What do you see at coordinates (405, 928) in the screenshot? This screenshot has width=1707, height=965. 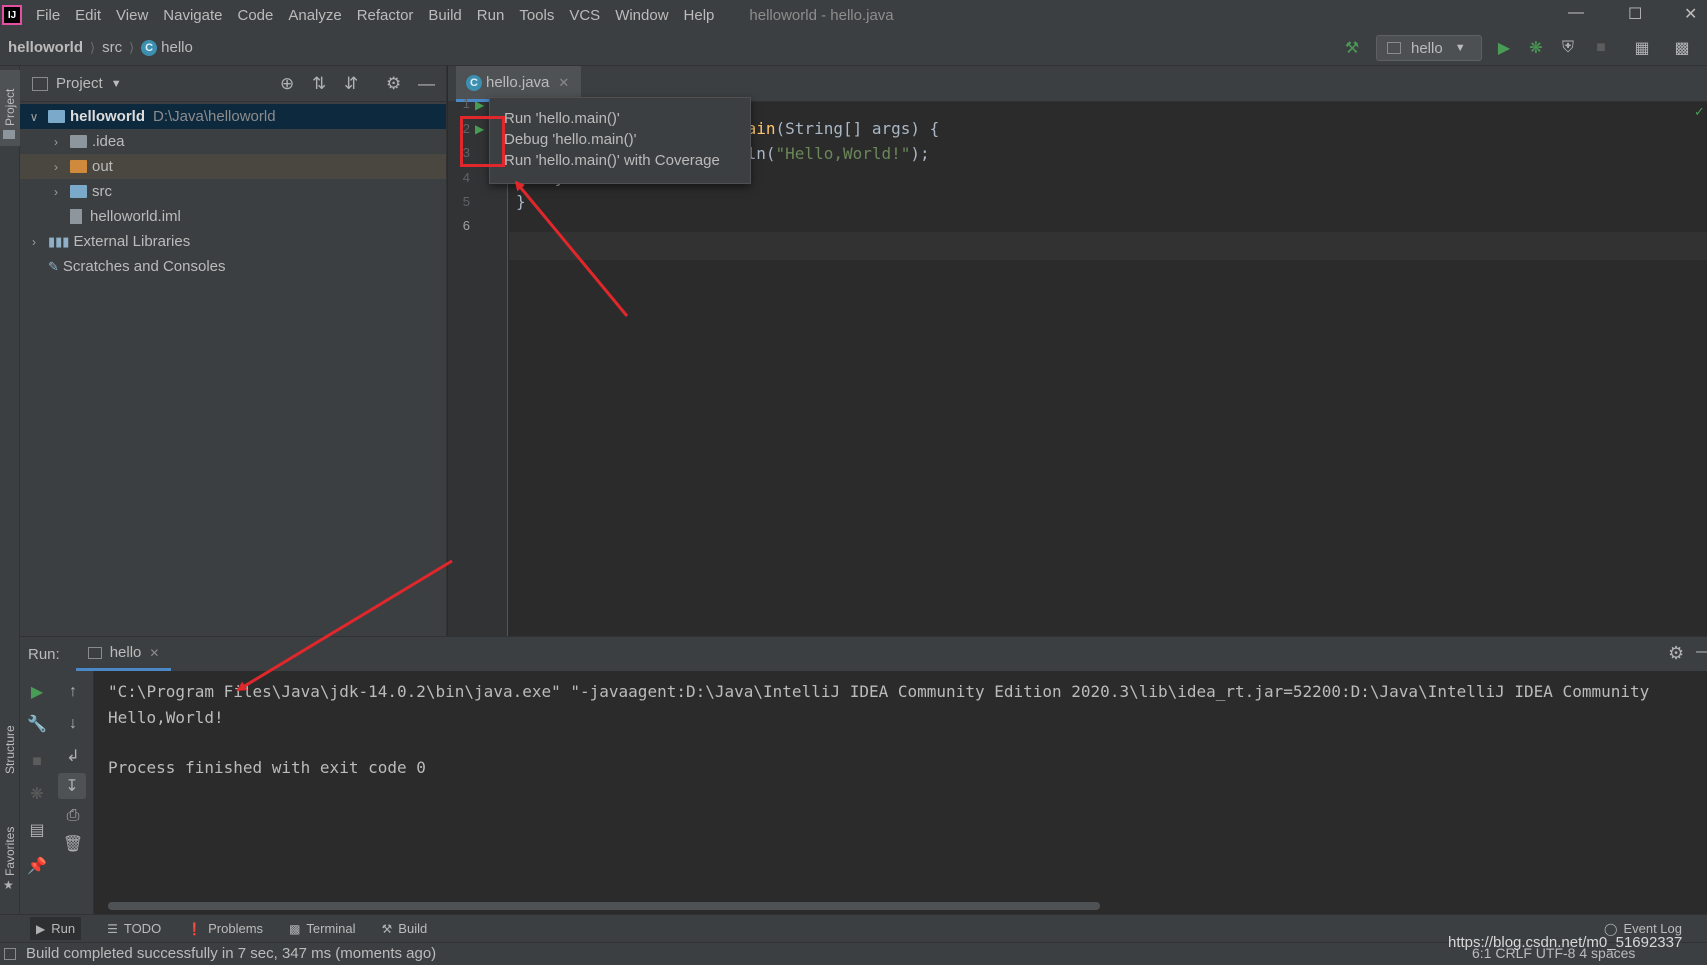 I see `tool-build-button: ⚒ Build` at bounding box center [405, 928].